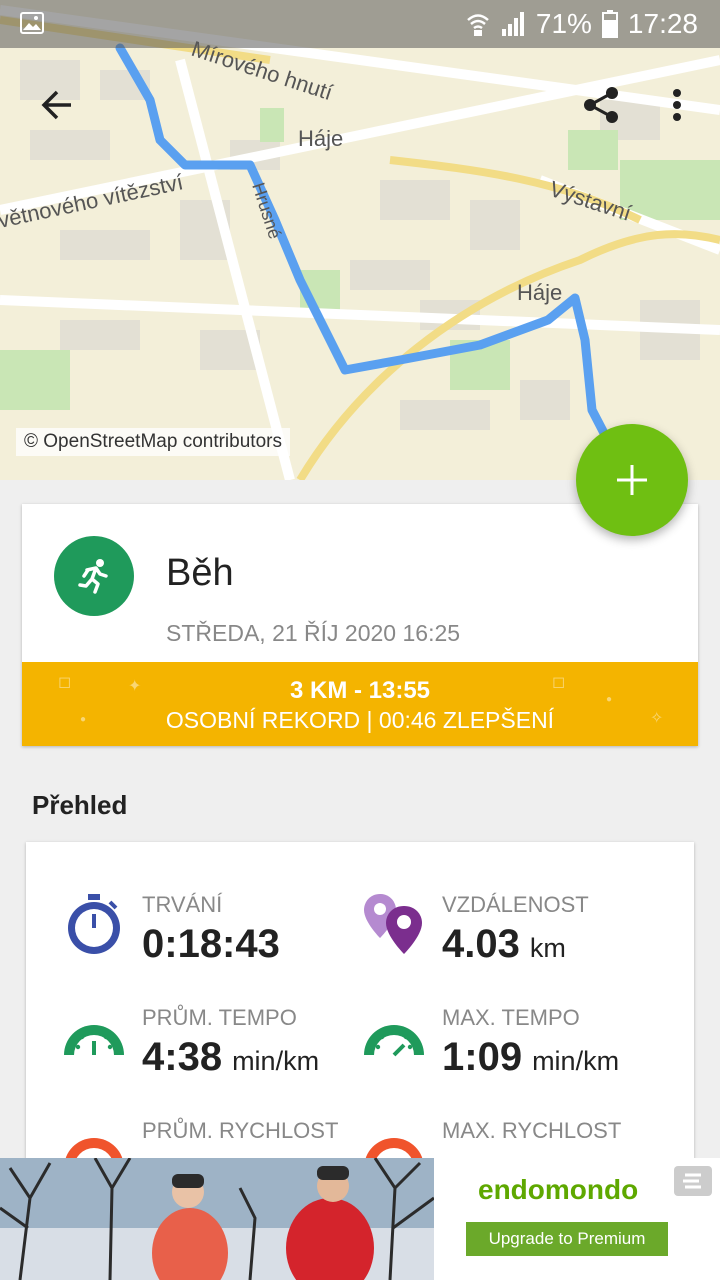 Image resolution: width=720 pixels, height=1280 pixels. Describe the element at coordinates (530, 1057) in the screenshot. I see `stat-value: 1:09 min/km` at that location.